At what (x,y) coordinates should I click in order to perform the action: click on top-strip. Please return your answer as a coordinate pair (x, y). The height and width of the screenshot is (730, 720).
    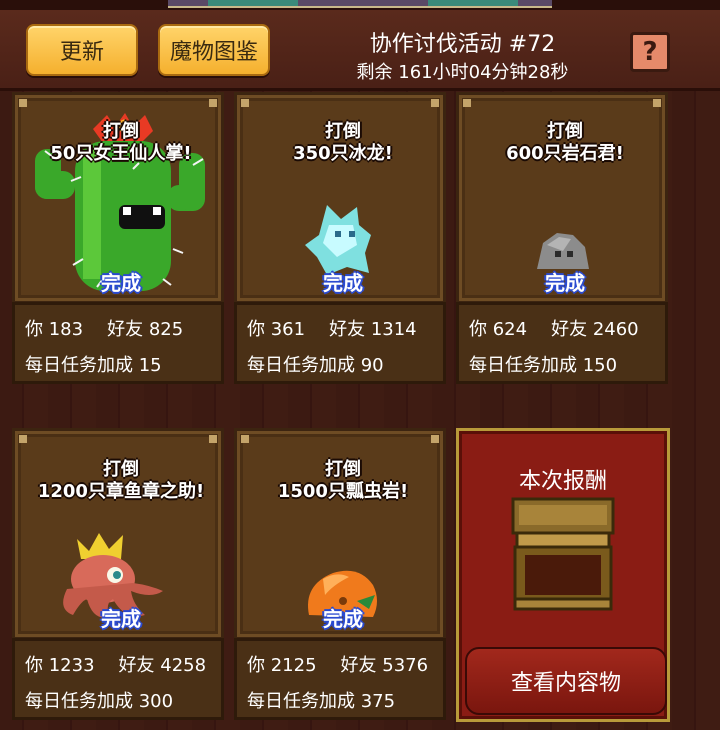
    Looking at the image, I should click on (360, 5).